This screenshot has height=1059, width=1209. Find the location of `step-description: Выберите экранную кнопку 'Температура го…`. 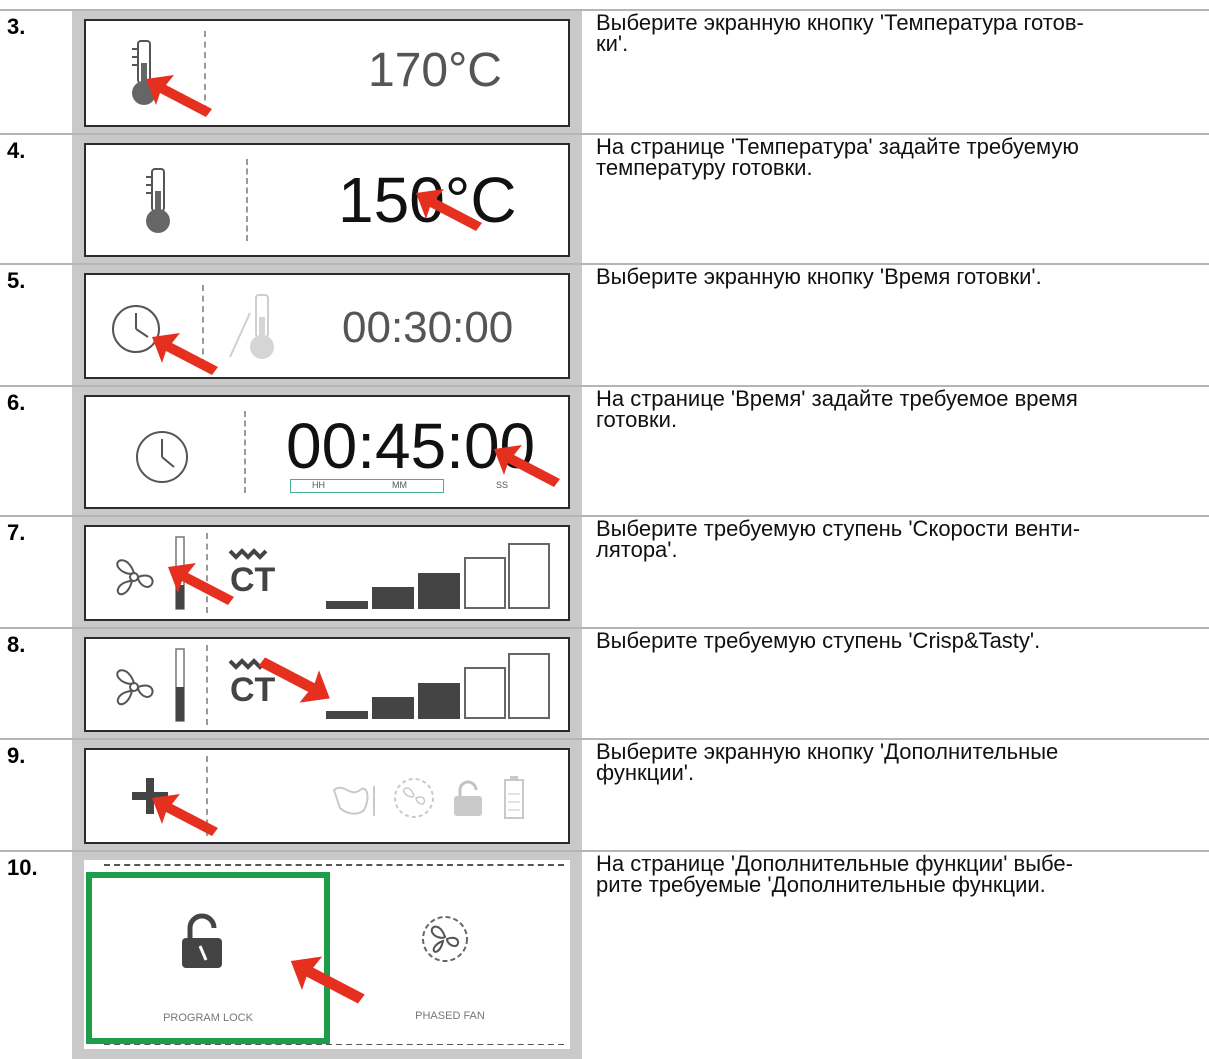

step-description: Выберите экранную кнопку 'Температура го… is located at coordinates (840, 33).